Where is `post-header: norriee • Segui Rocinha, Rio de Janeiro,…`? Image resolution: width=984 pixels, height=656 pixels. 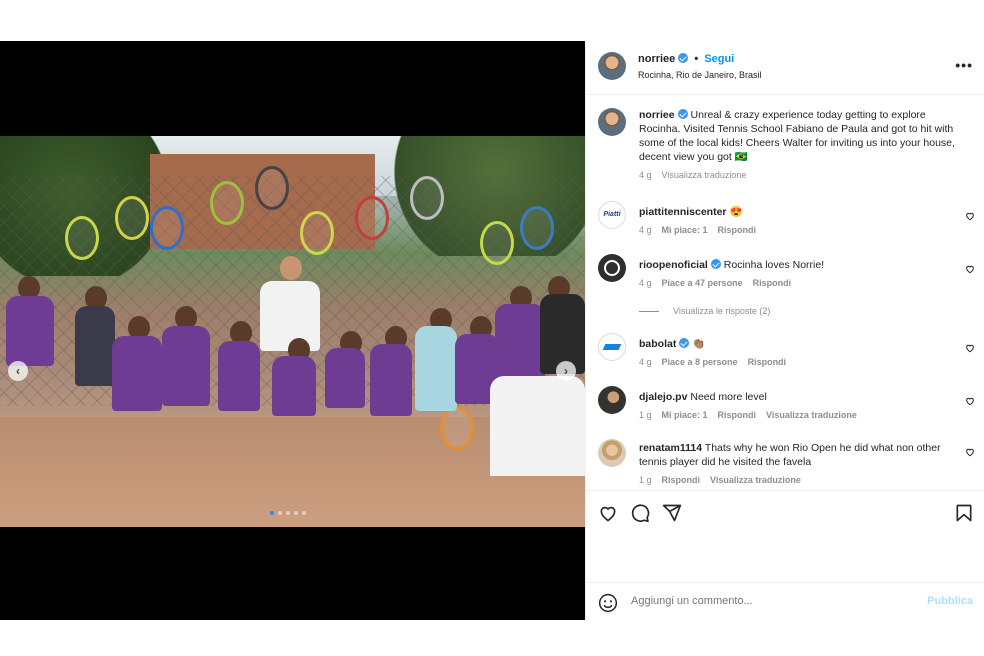 post-header: norriee • Segui Rocinha, Rio de Janeiro,… is located at coordinates (785, 68).